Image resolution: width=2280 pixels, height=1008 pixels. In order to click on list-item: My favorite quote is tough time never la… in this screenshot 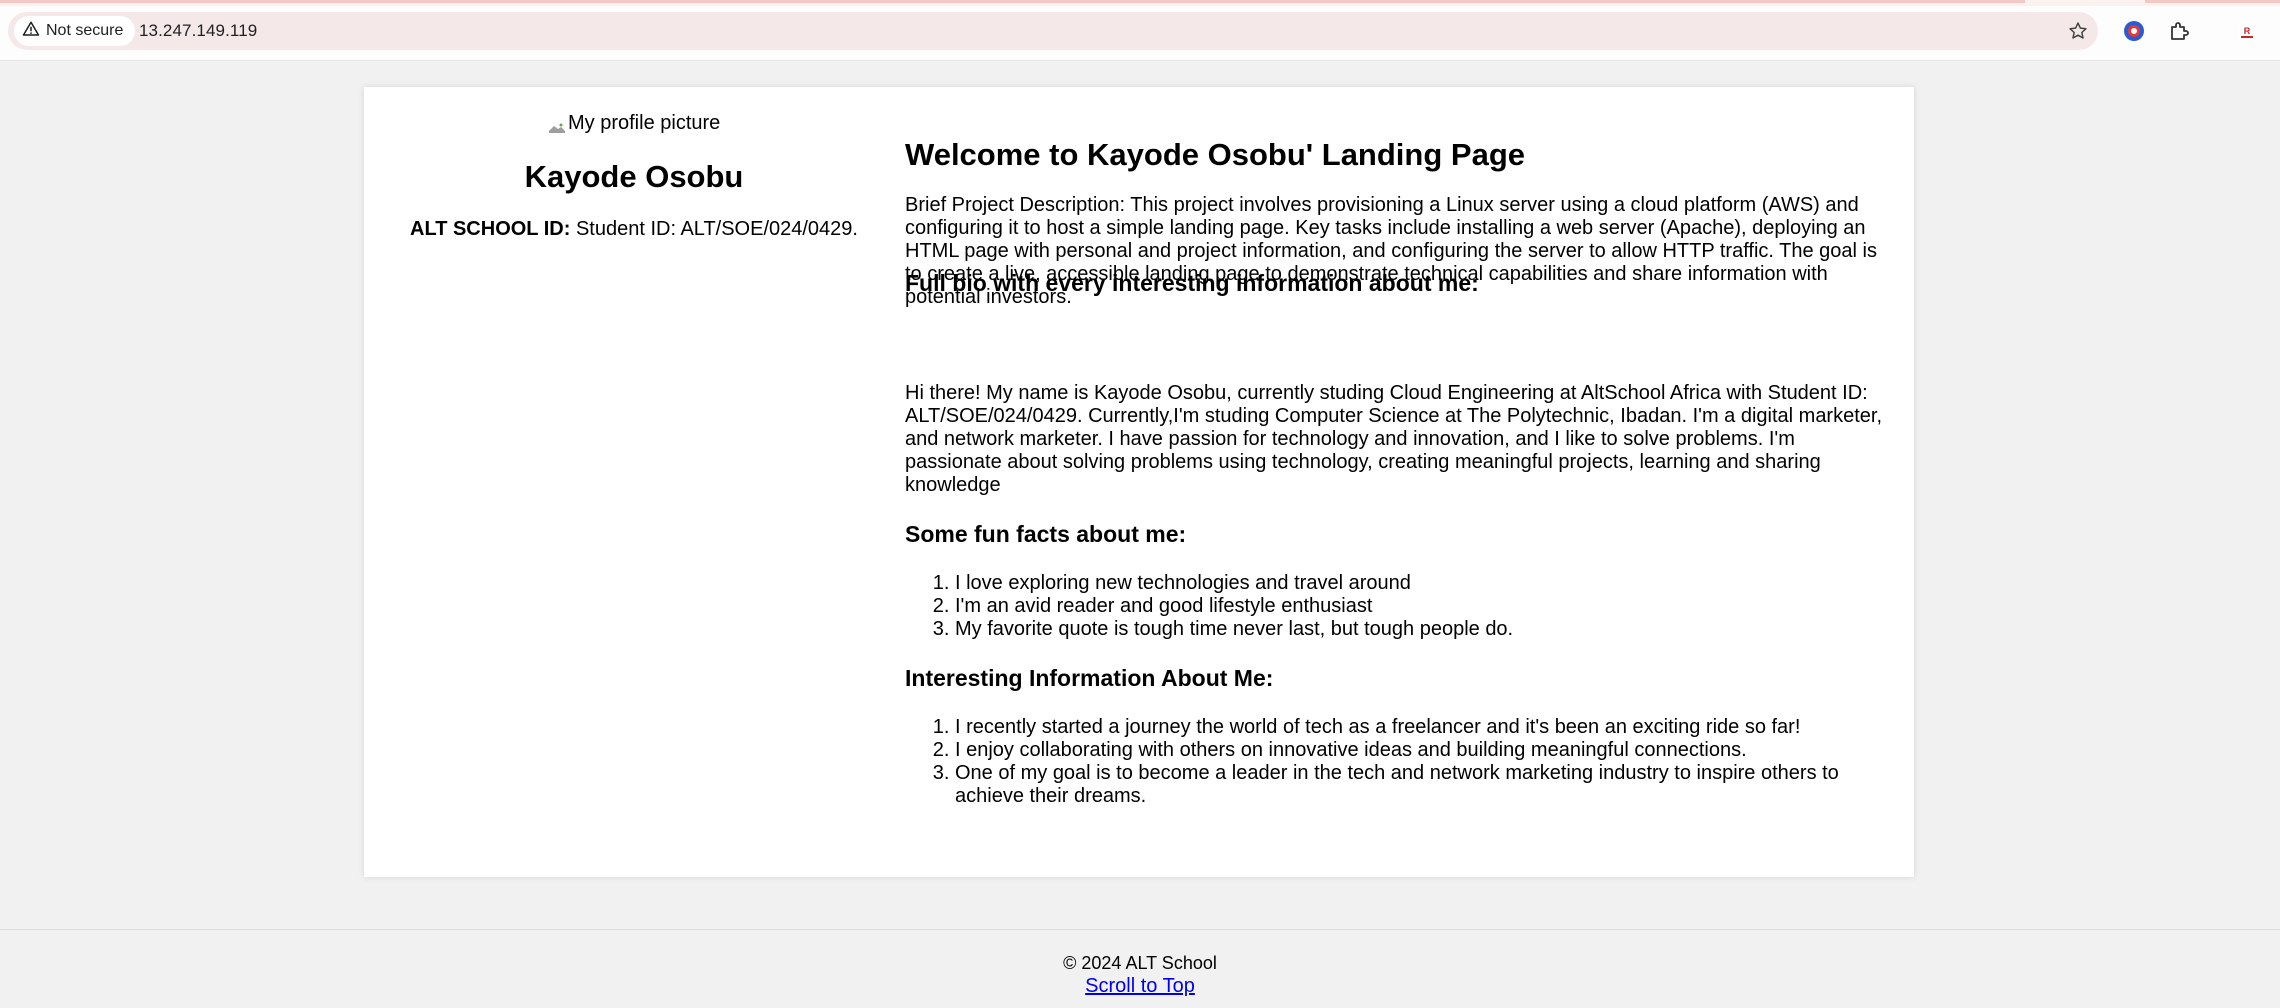, I will do `click(1425, 629)`.